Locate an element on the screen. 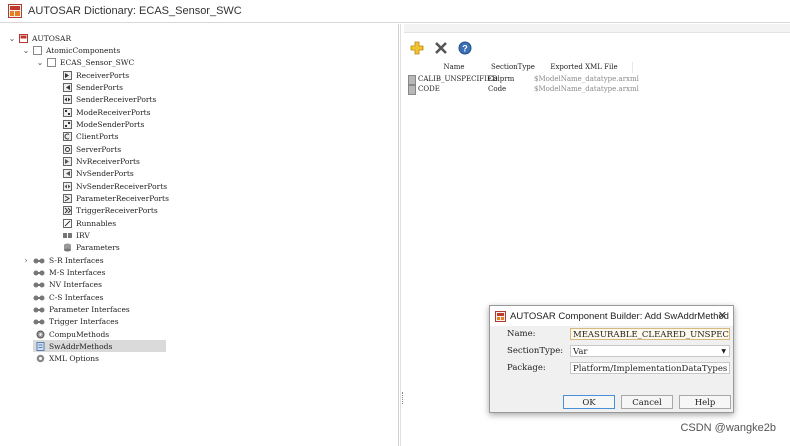  tree-node-client-ports: ClientPorts is located at coordinates (91, 136).